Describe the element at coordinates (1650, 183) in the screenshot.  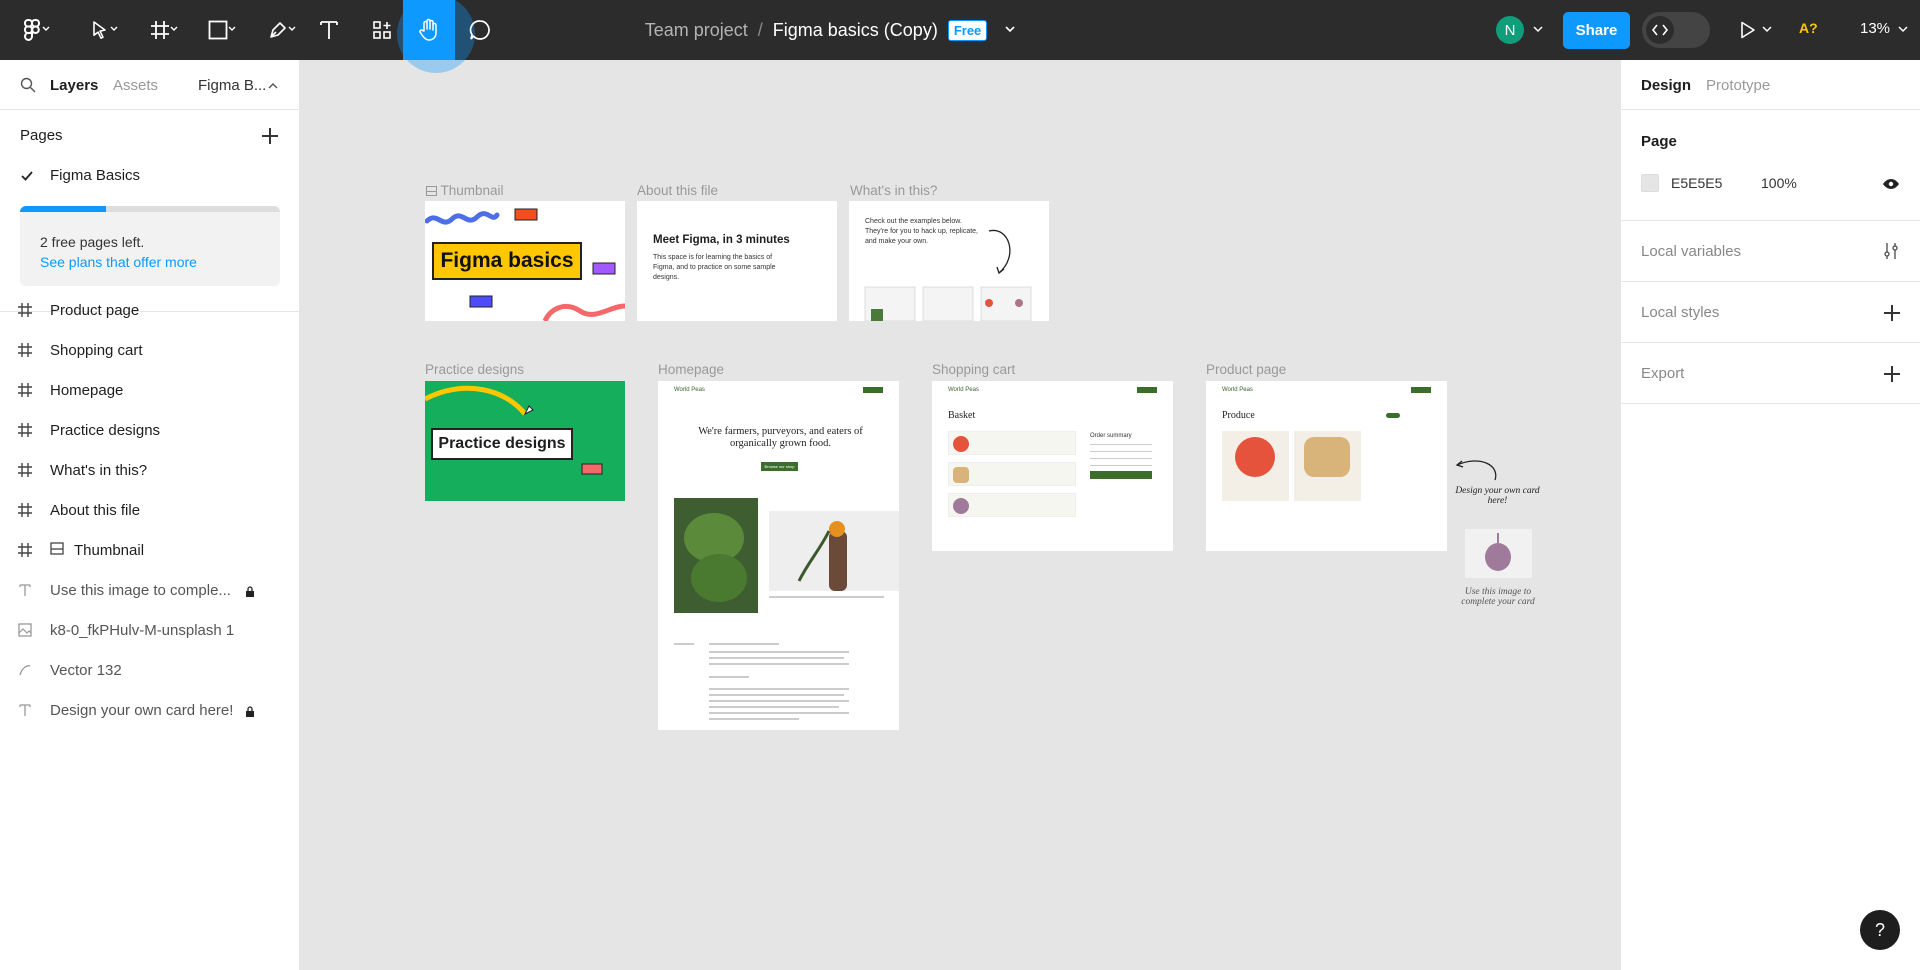
I see `color-swatch` at that location.